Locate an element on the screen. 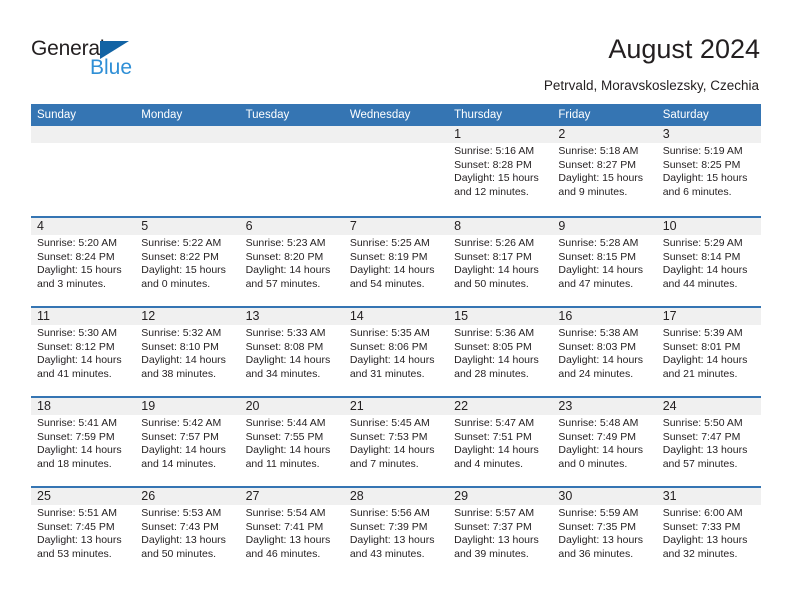 This screenshot has height=612, width=792. day-daylight-text: and 7 minutes. is located at coordinates (384, 463).